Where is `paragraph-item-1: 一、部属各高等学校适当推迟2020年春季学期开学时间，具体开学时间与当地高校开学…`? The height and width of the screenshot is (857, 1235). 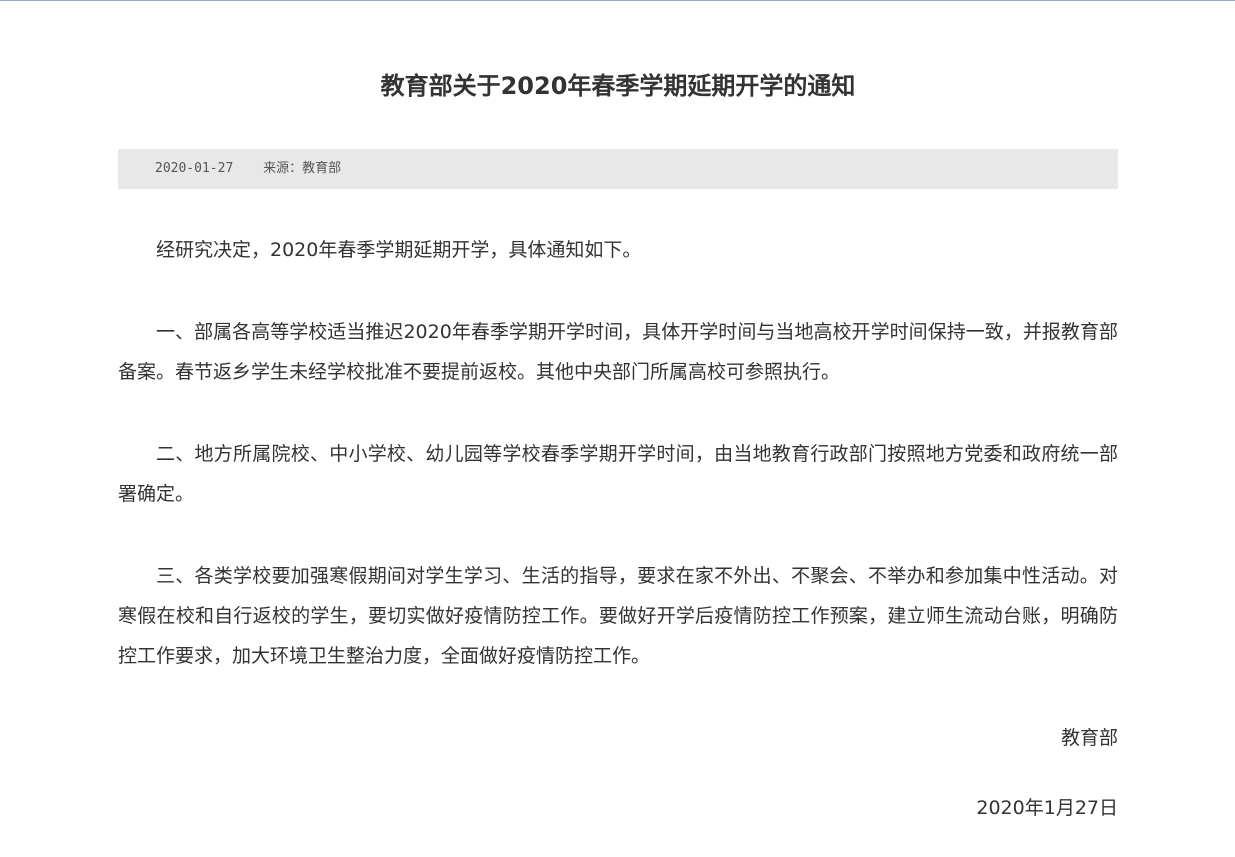
paragraph-item-1: 一、部属各高等学校适当推迟2020年春季学期开学时间，具体开学时间与当地高校开学… is located at coordinates (618, 352).